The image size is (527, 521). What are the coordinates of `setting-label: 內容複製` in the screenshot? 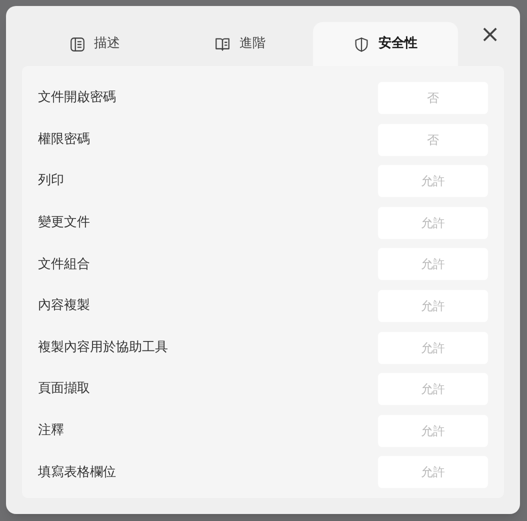 It's located at (64, 306).